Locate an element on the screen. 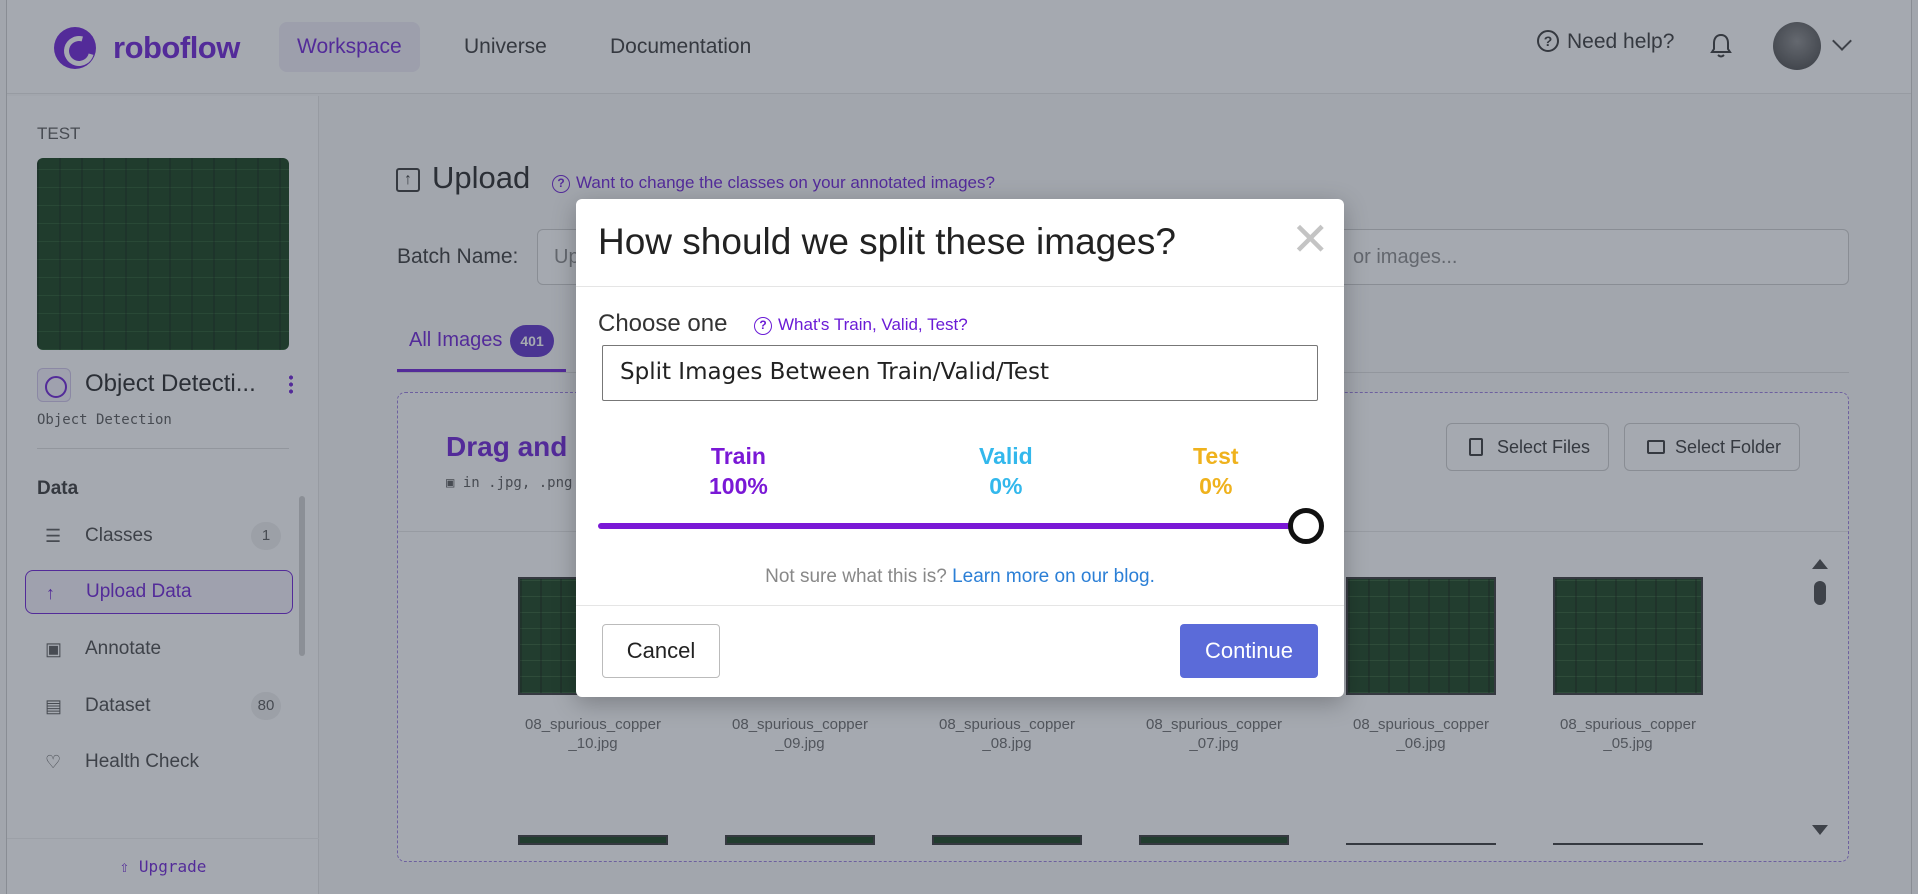 This screenshot has height=894, width=1918. train-percent: 100% is located at coordinates (738, 486).